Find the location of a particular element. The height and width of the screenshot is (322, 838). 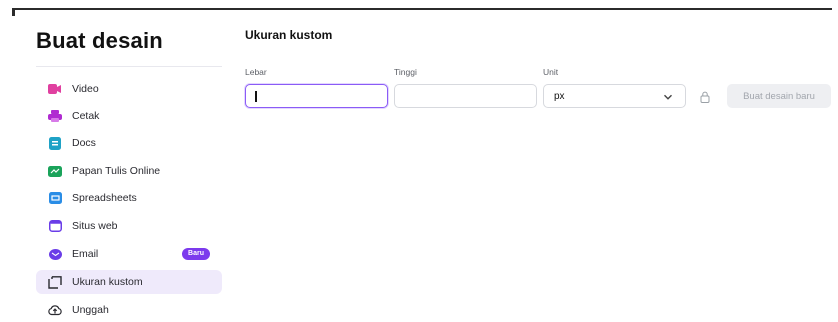

upload-icon is located at coordinates (55, 310).